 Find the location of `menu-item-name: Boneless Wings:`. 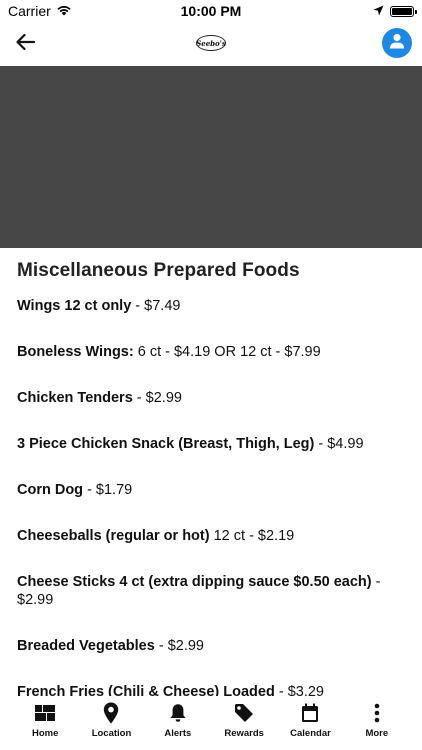

menu-item-name: Boneless Wings: is located at coordinates (75, 352).